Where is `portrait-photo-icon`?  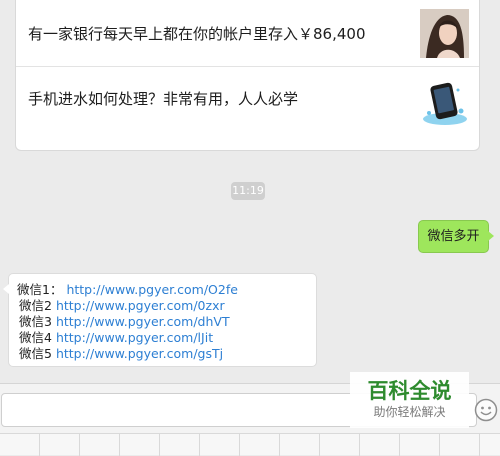
portrait-photo-icon is located at coordinates (444, 33).